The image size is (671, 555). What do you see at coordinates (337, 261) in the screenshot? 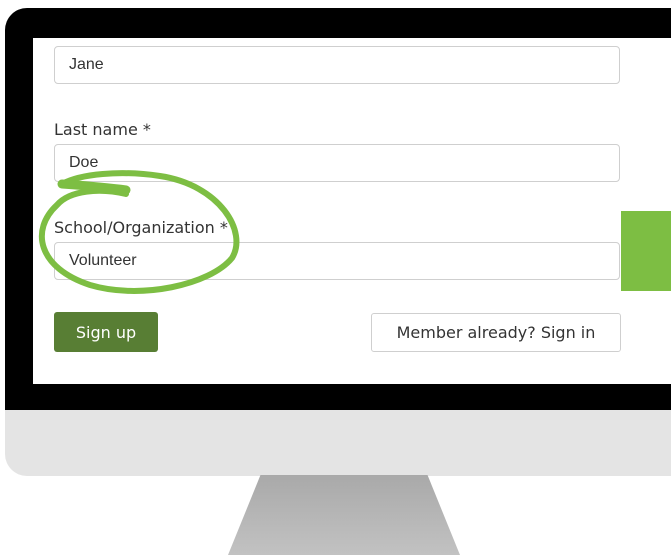
I see `organization-input` at bounding box center [337, 261].